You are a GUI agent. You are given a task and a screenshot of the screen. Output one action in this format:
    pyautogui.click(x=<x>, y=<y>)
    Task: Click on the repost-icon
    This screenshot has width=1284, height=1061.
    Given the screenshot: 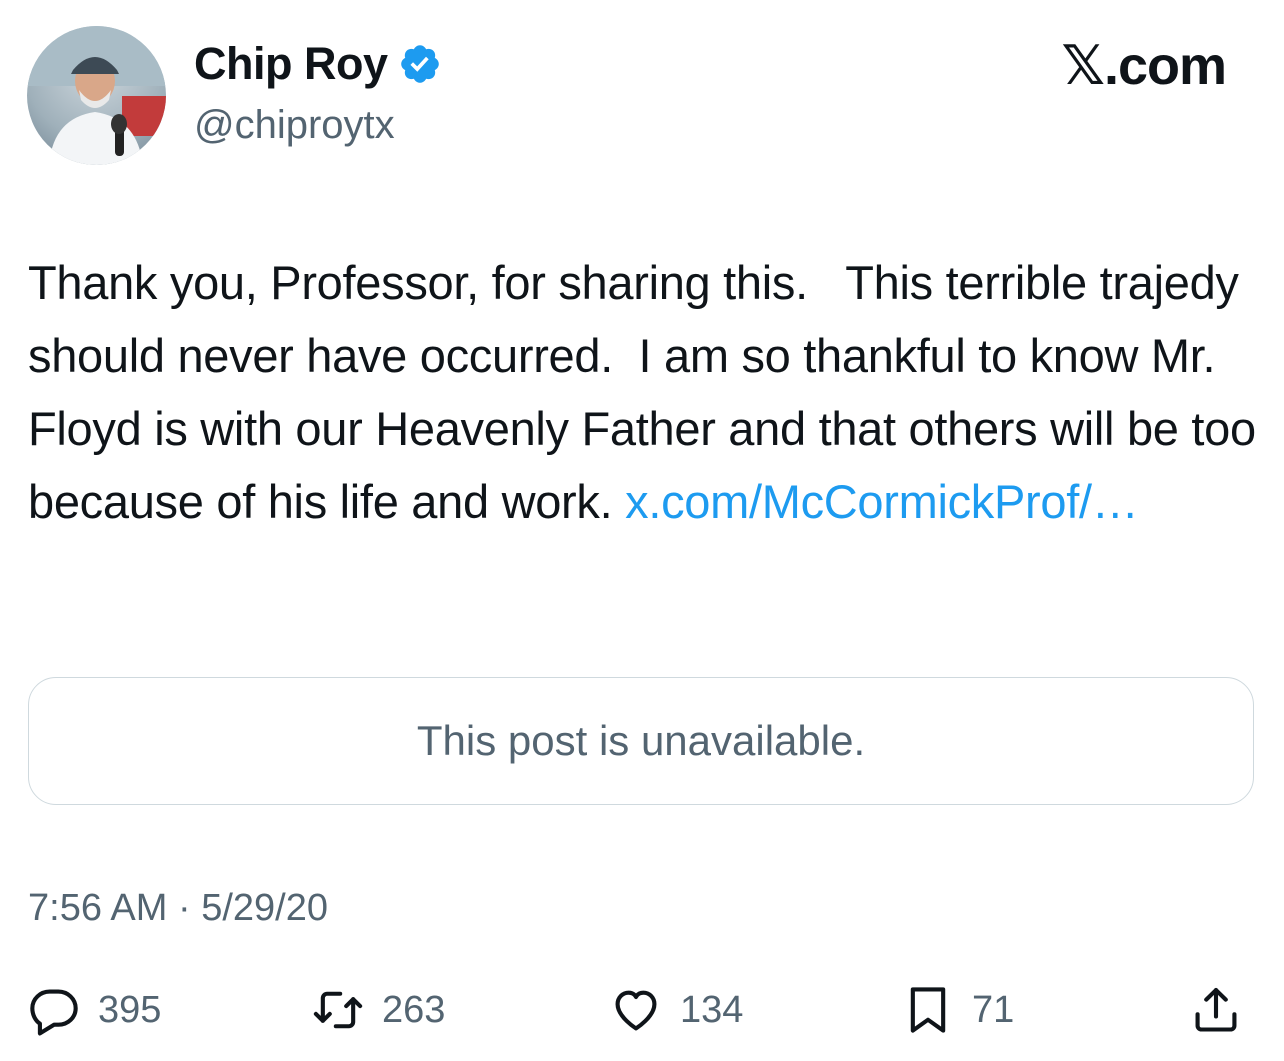 What is the action you would take?
    pyautogui.click(x=338, y=1010)
    